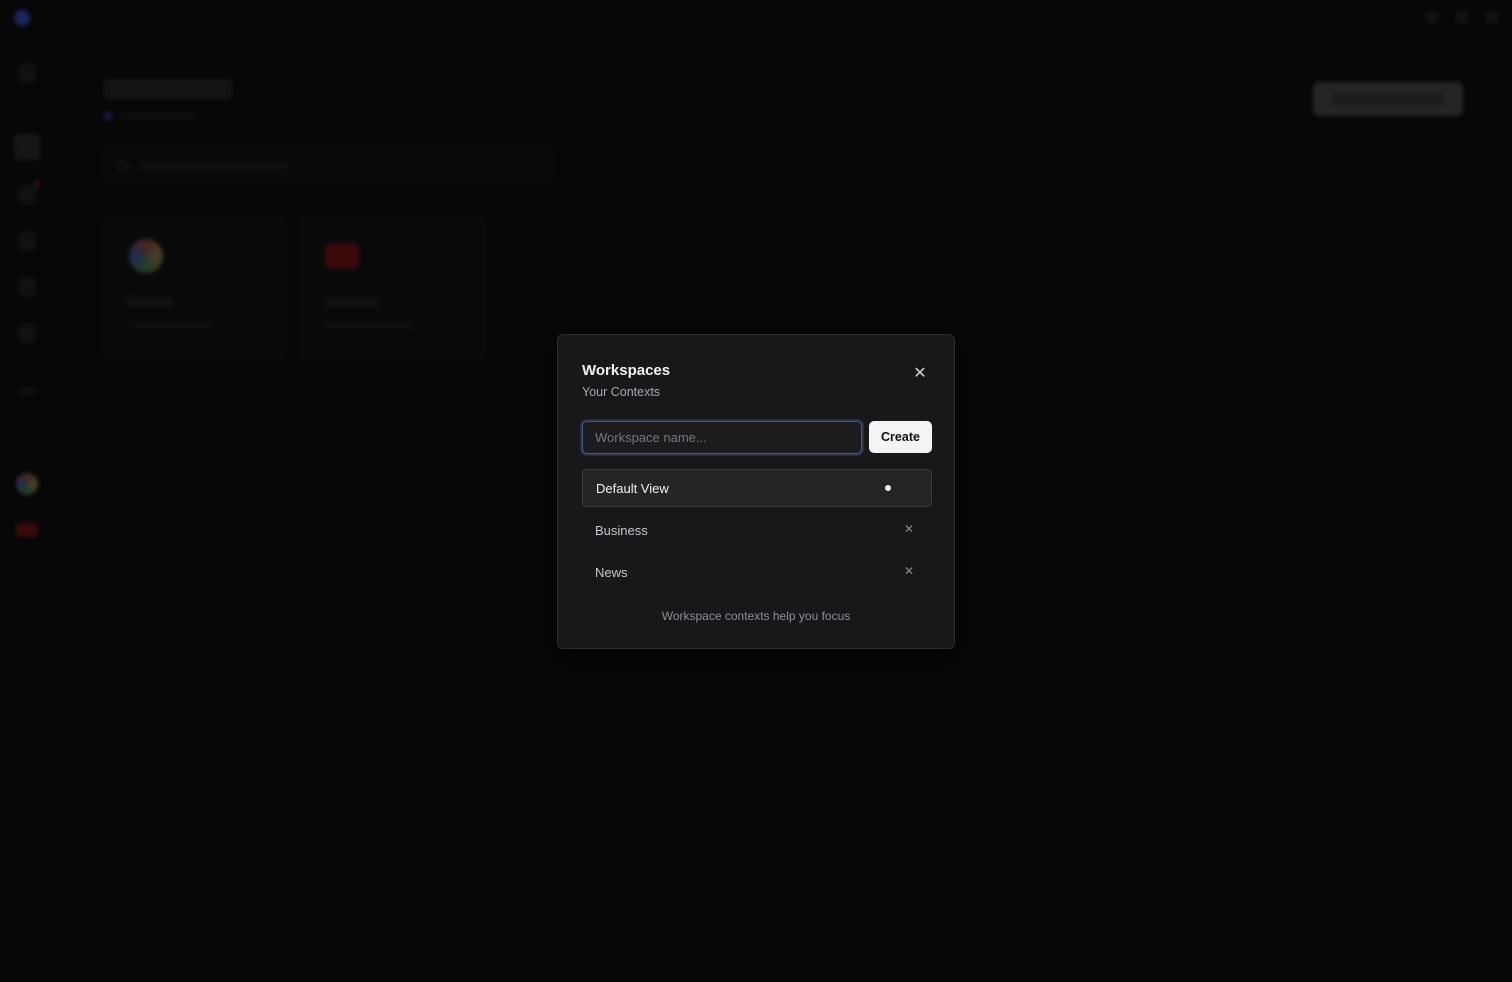  Describe the element at coordinates (888, 488) in the screenshot. I see `active-indicator-icon` at that location.